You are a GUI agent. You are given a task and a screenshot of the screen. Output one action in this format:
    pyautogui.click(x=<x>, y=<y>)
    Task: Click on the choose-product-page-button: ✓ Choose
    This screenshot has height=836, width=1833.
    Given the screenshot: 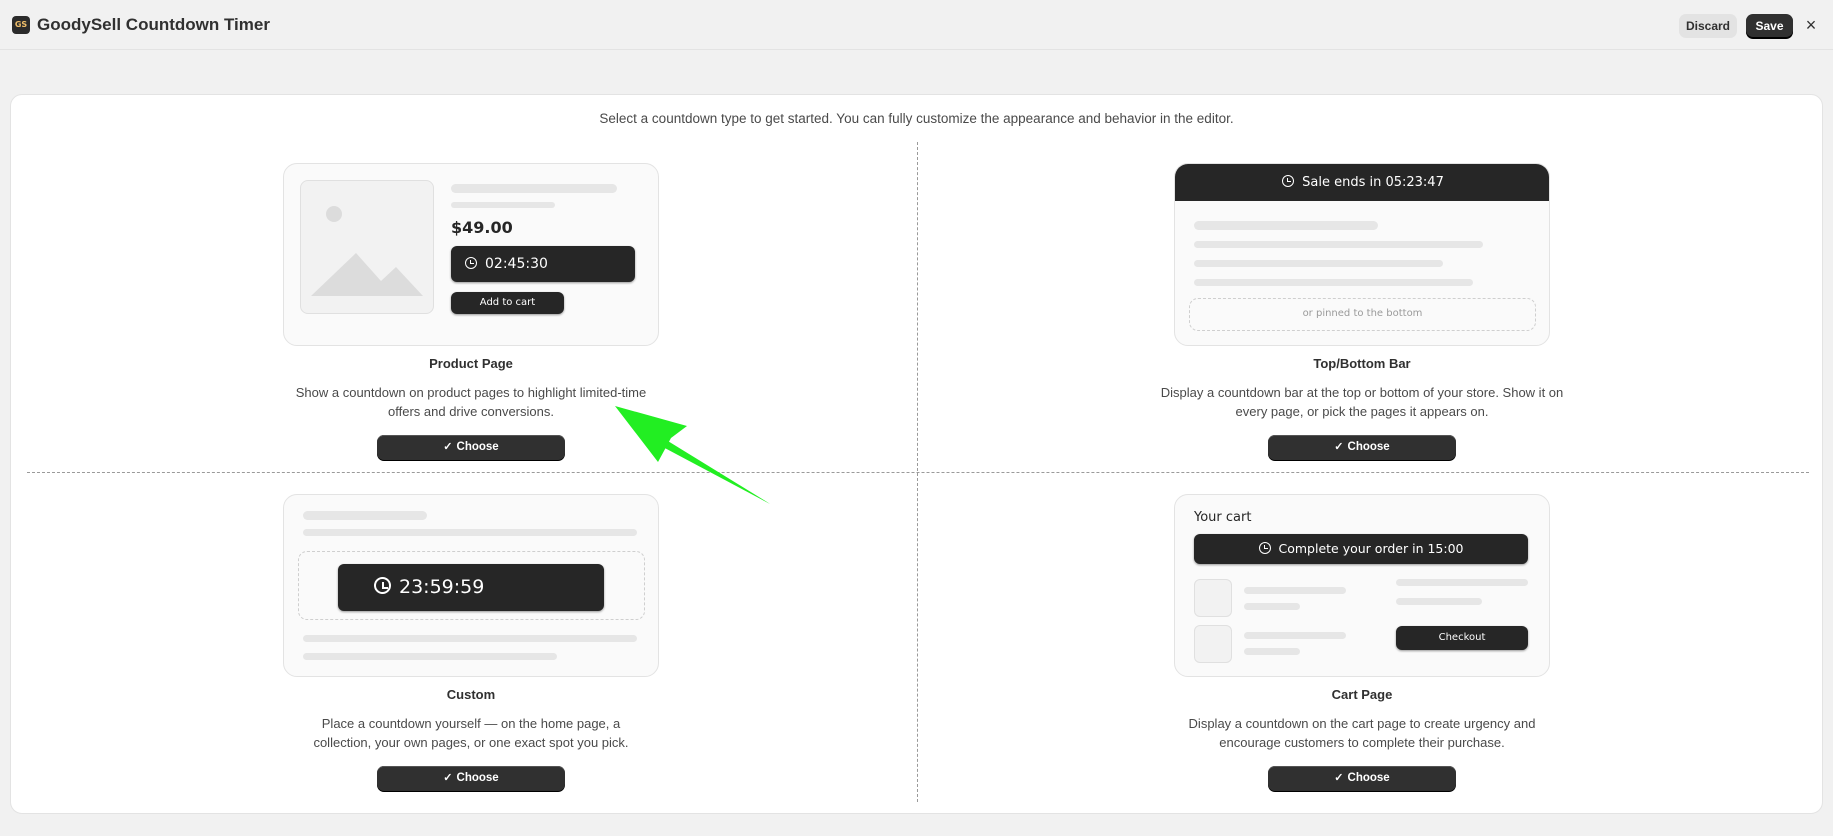 What is the action you would take?
    pyautogui.click(x=471, y=447)
    